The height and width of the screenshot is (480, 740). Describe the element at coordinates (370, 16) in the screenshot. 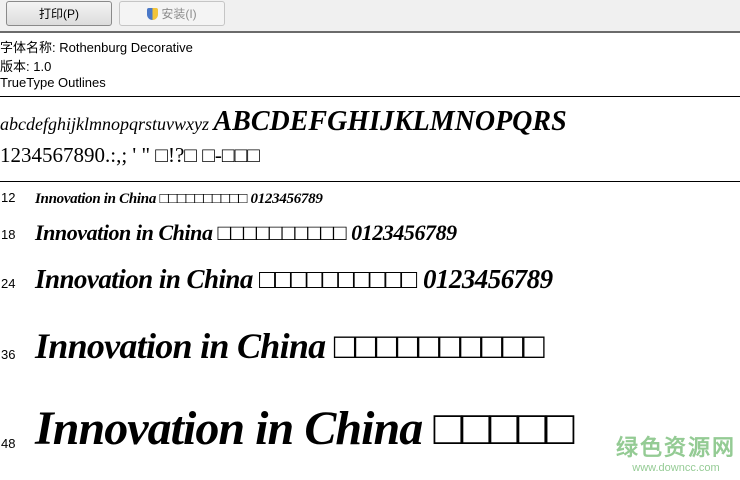

I see `toolbar: 打印(P) 安装(I)` at that location.